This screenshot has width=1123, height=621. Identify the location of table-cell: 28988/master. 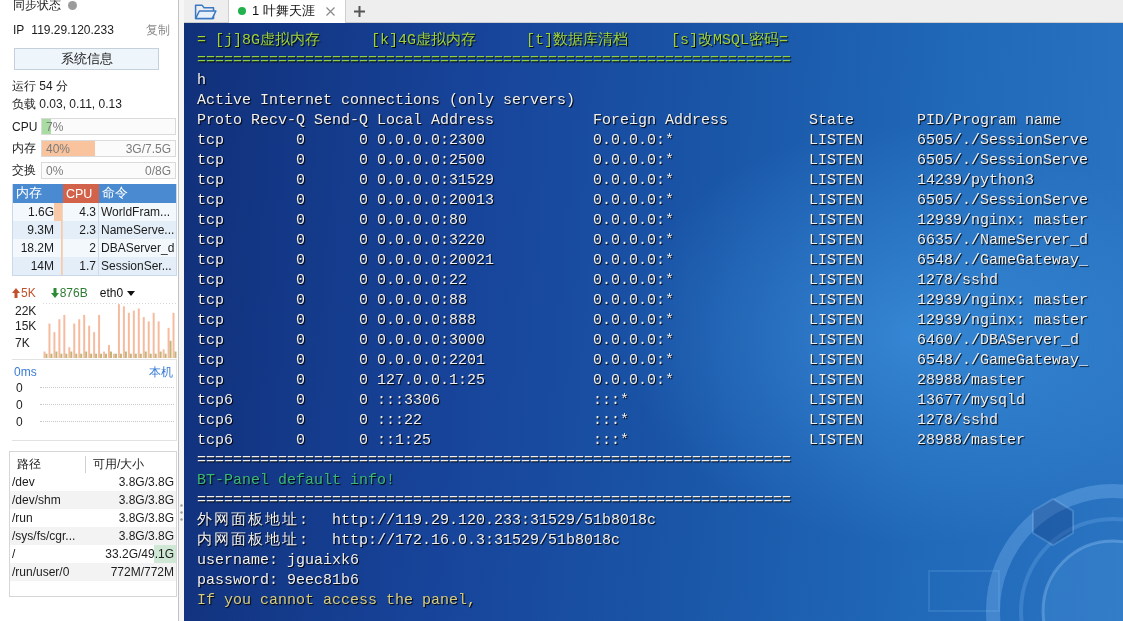
(971, 381).